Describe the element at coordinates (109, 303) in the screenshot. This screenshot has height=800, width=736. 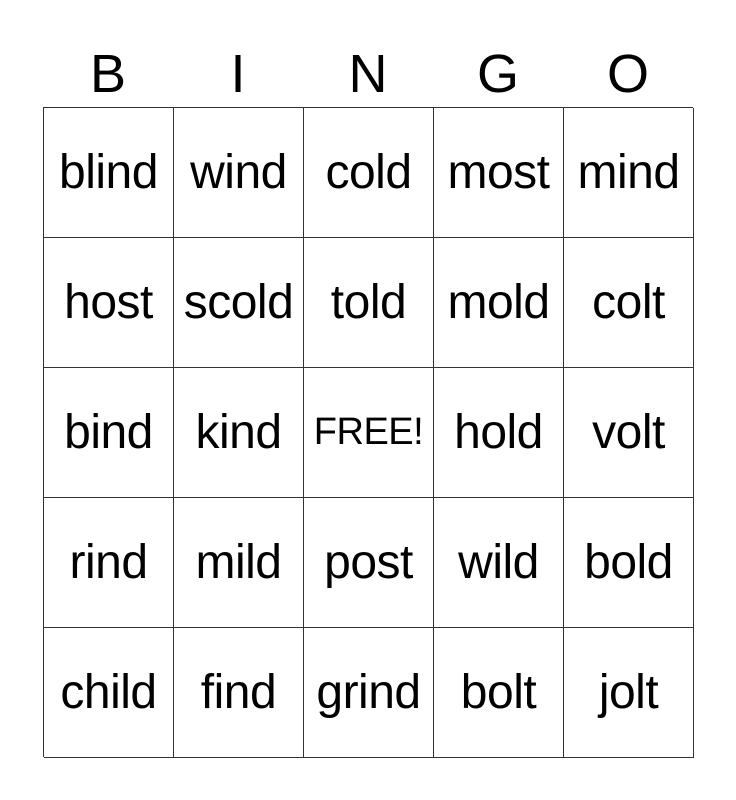
I see `bingo-cell: host` at that location.